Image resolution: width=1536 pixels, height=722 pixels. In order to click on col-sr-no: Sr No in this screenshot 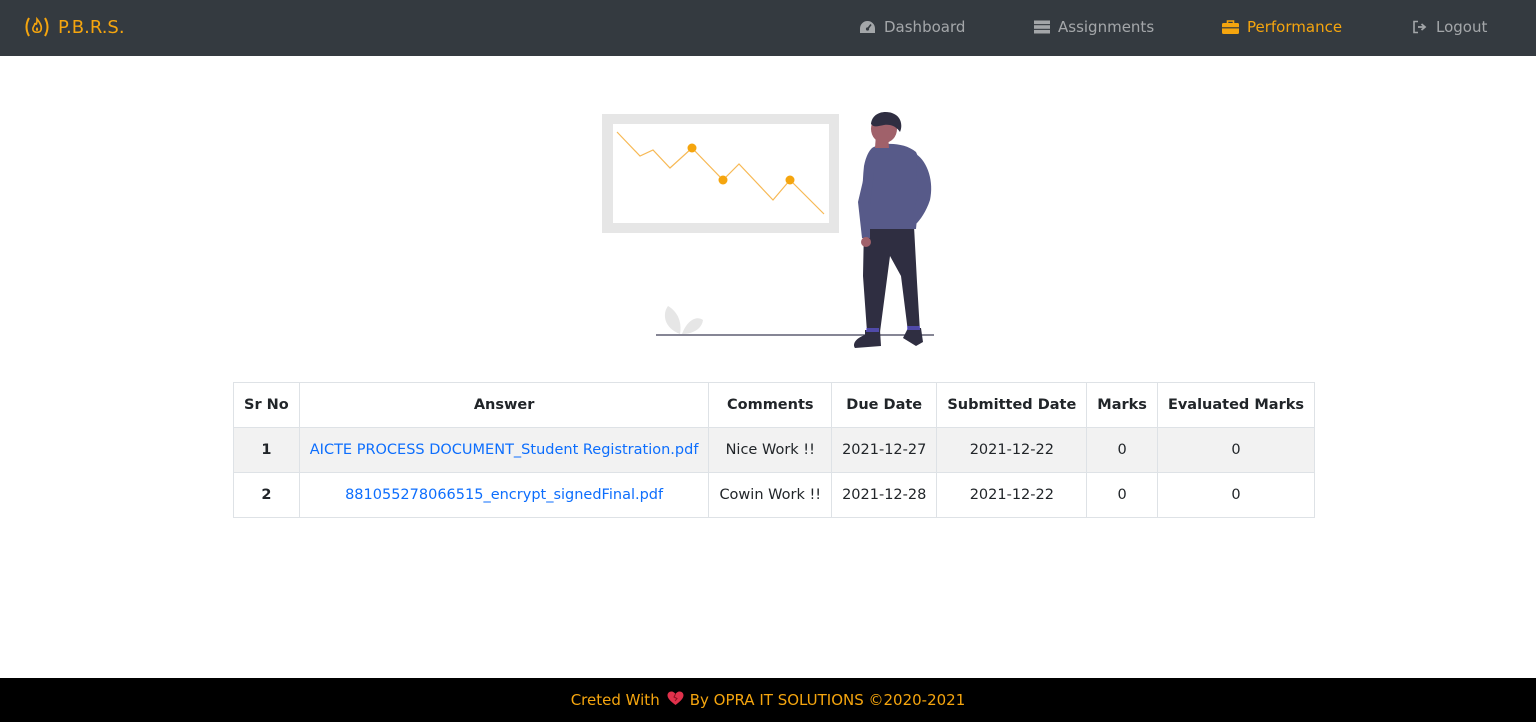, I will do `click(266, 405)`.